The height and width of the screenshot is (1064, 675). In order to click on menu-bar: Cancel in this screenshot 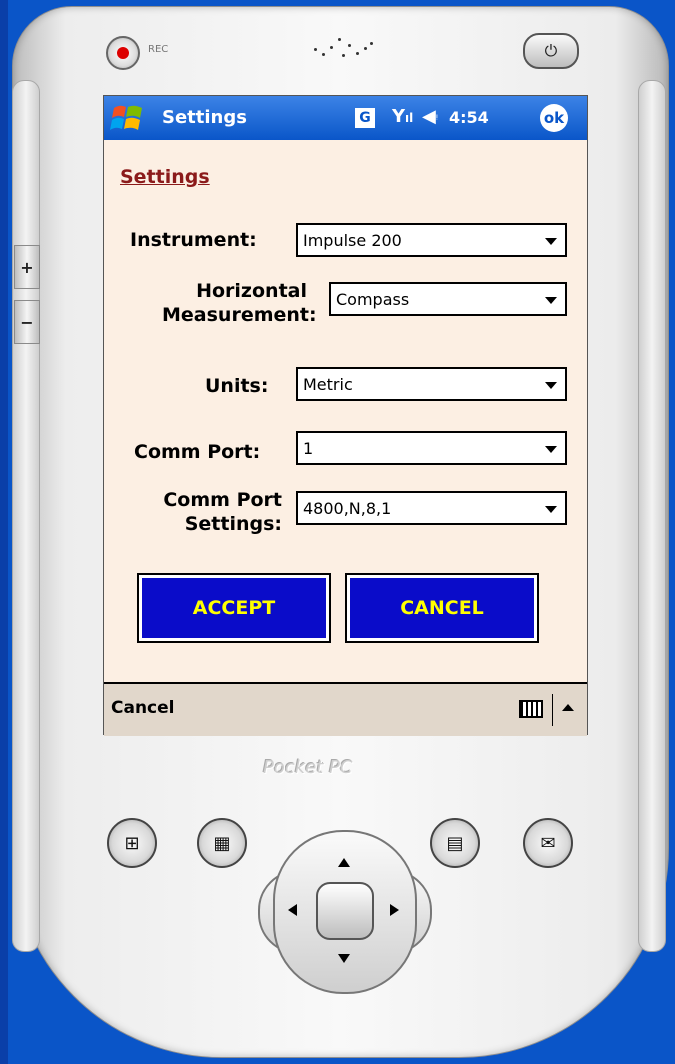, I will do `click(345, 709)`.